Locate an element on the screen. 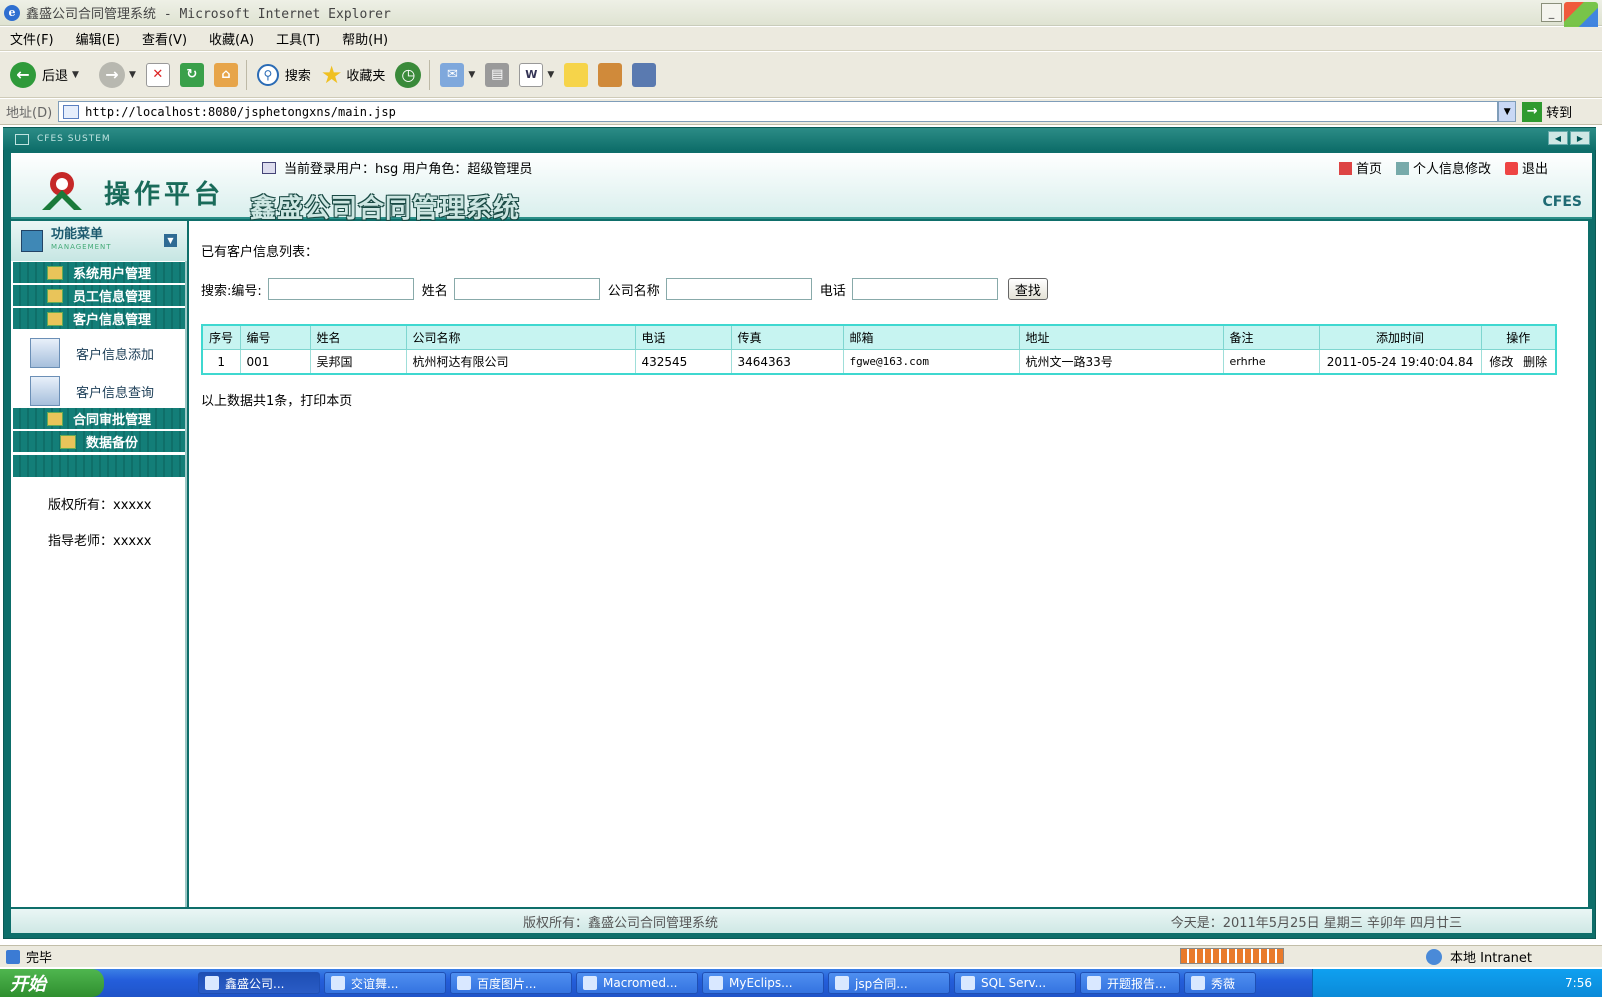 This screenshot has height=997, width=1602. sidebar-item-contracts: 合同审批管理 is located at coordinates (99, 418).